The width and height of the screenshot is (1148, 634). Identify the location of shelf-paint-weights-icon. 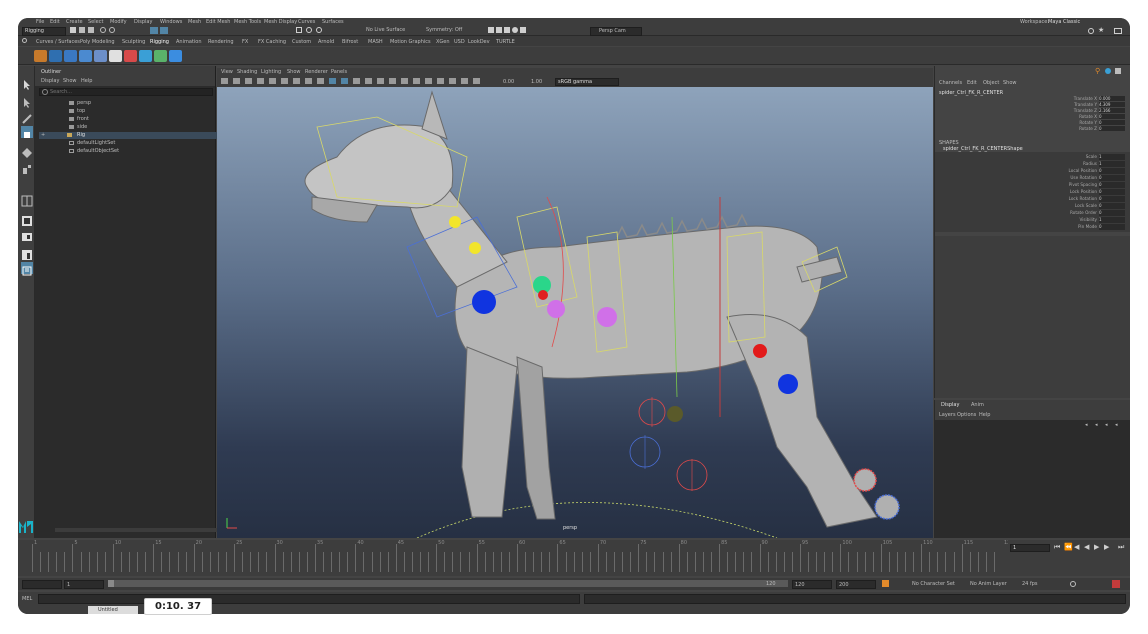
(100, 56).